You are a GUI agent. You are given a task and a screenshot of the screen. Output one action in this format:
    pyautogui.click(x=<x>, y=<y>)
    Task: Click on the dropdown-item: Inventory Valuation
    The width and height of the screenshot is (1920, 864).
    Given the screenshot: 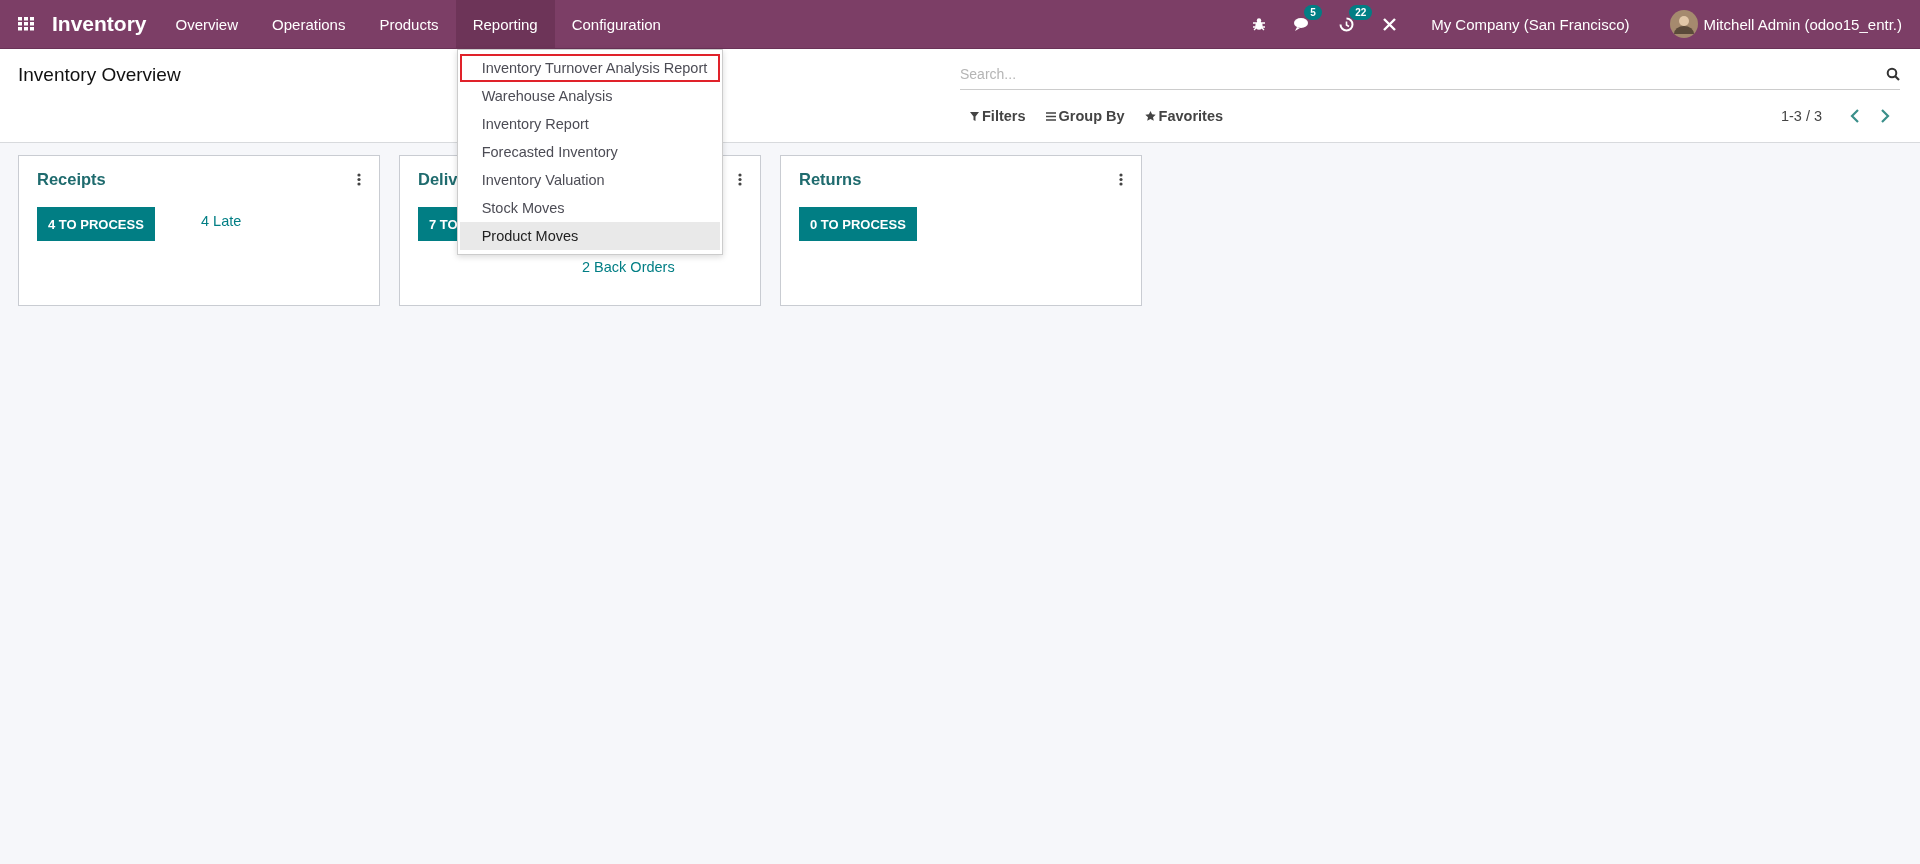 What is the action you would take?
    pyautogui.click(x=589, y=179)
    